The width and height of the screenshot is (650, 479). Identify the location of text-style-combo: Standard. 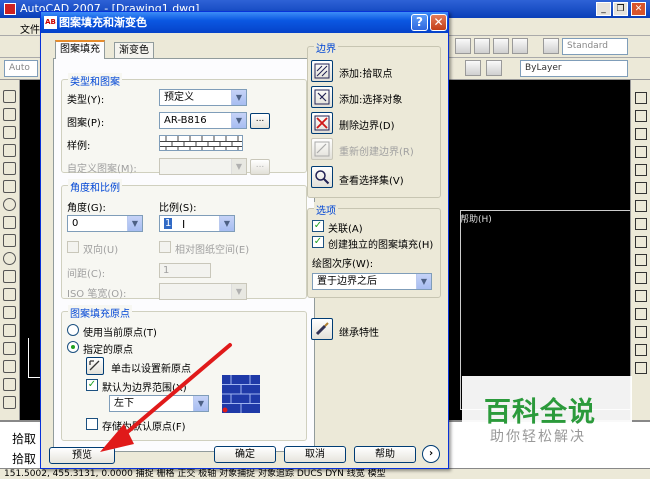
(595, 46).